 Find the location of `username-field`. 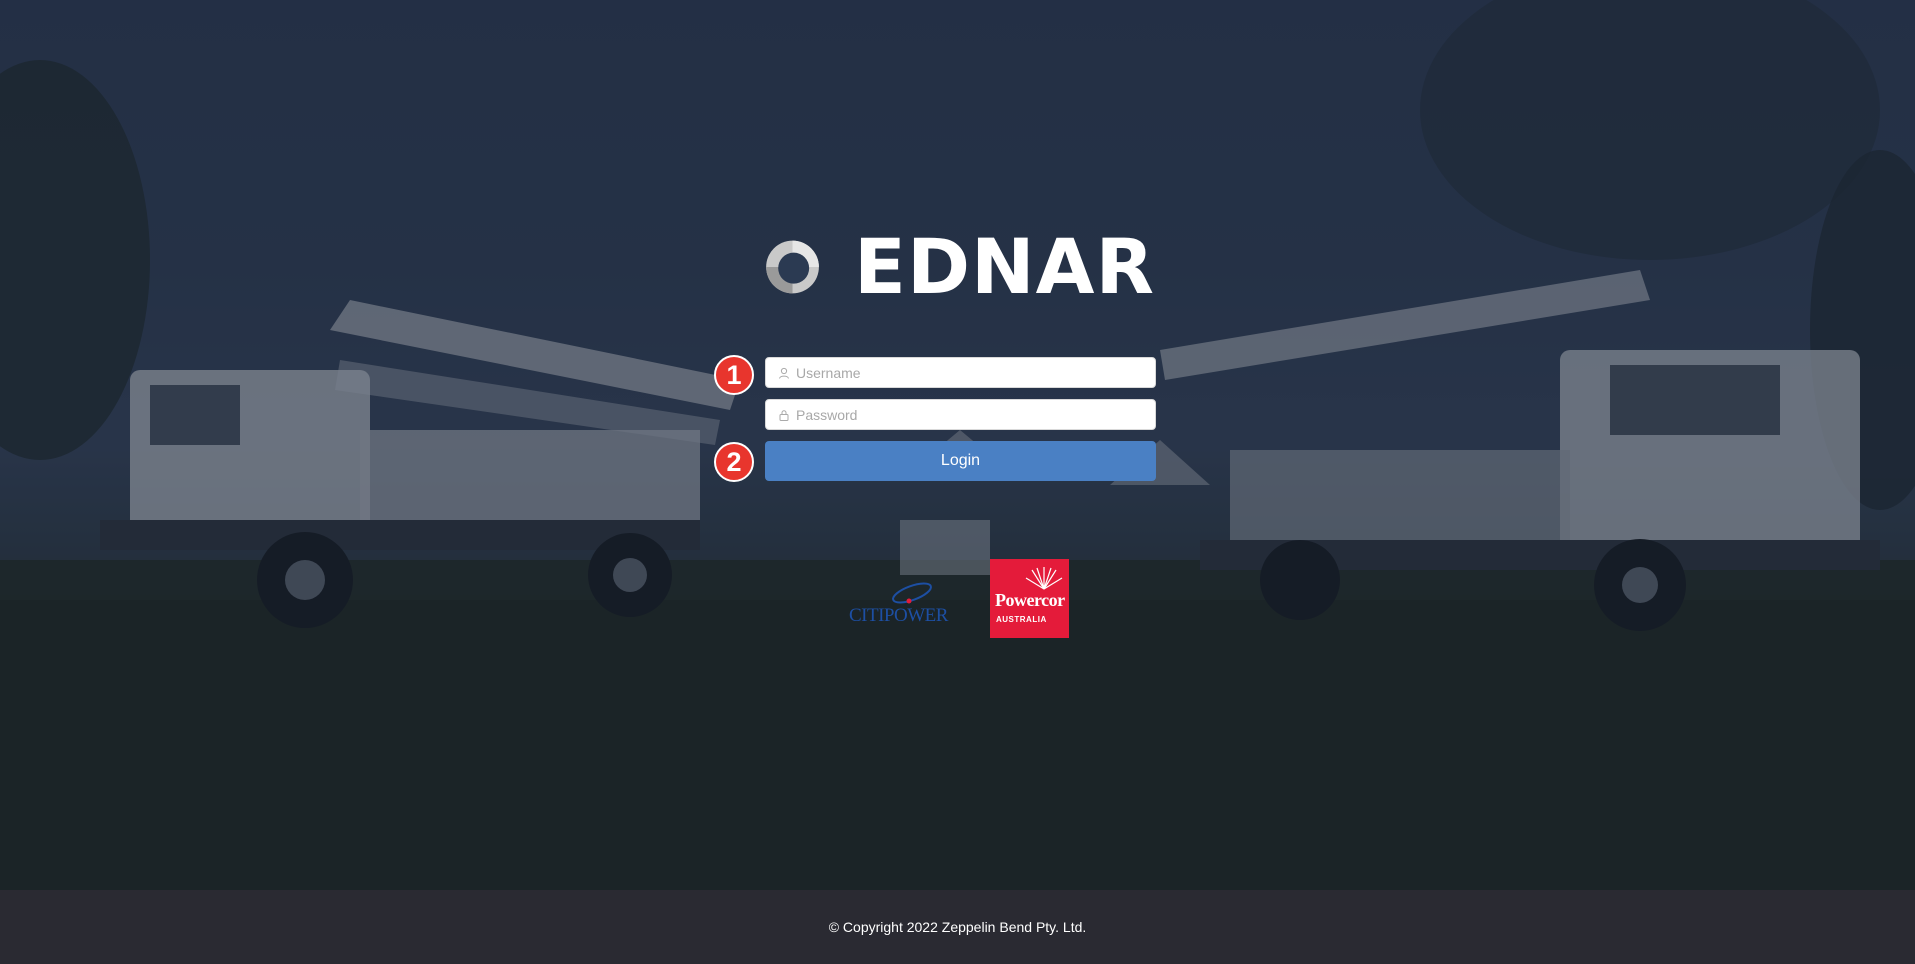

username-field is located at coordinates (960, 372).